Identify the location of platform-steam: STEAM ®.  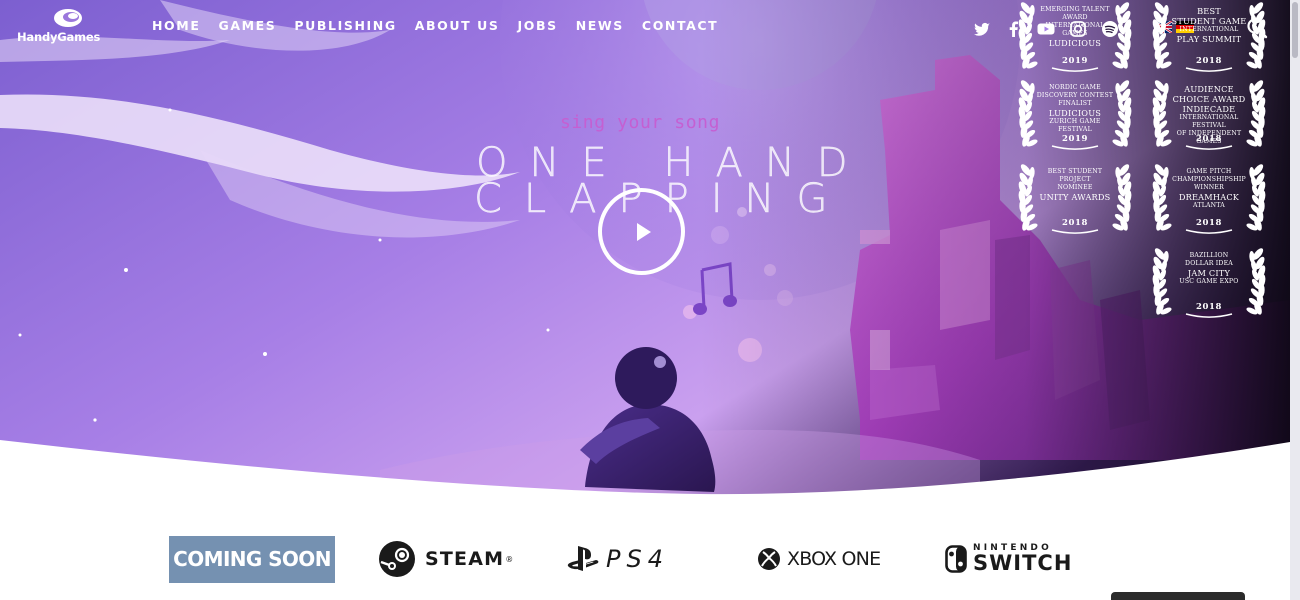
(445, 559).